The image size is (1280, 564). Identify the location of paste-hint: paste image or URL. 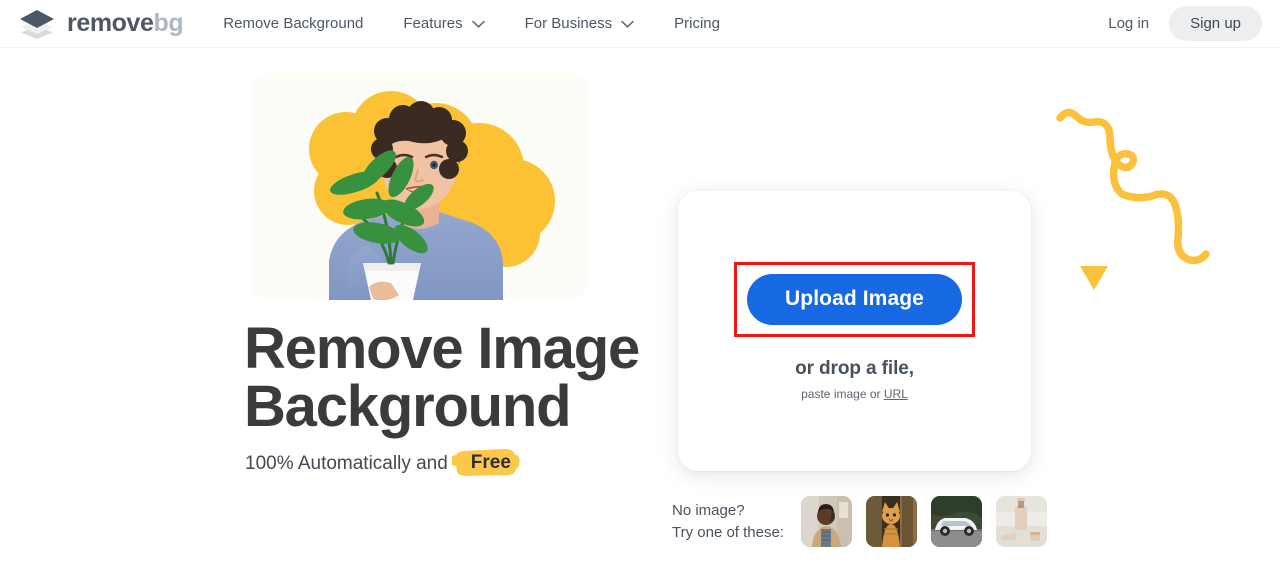
(854, 394).